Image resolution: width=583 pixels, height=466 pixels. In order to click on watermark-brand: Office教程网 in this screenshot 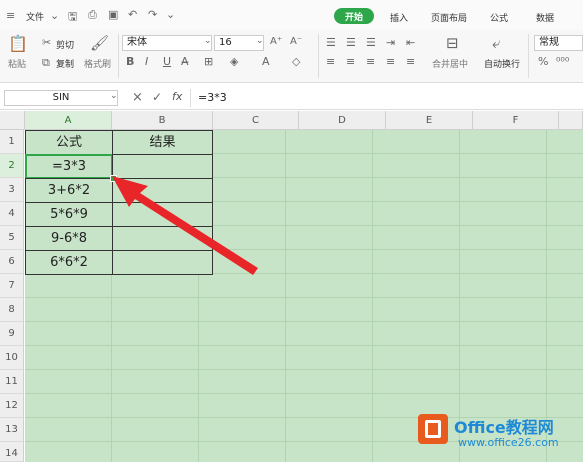, I will do `click(504, 427)`.